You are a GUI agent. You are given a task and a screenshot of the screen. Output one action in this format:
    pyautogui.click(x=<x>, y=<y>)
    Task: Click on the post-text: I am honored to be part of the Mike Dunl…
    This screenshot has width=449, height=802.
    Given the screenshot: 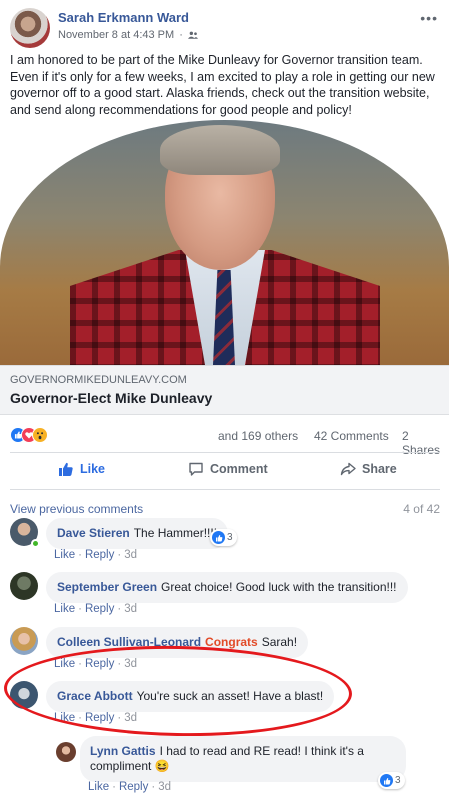 What is the action you would take?
    pyautogui.click(x=222, y=85)
    